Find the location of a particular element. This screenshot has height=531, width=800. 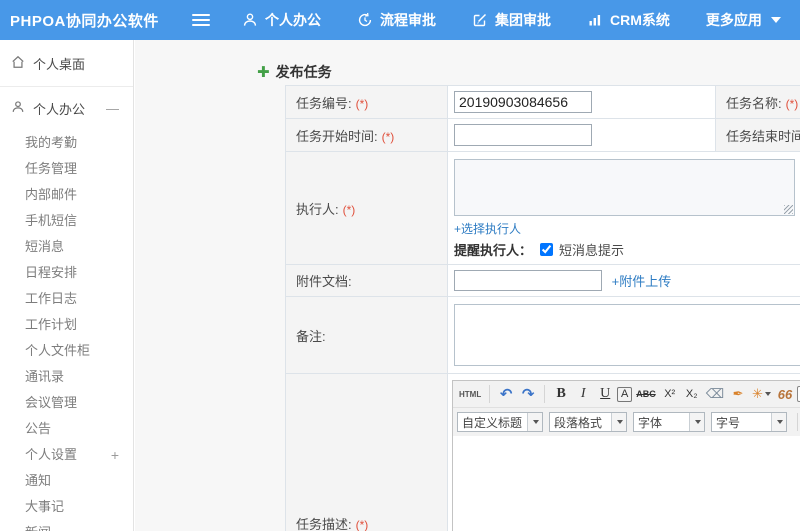

nav-crm-system: CRM系统 is located at coordinates (628, 20).